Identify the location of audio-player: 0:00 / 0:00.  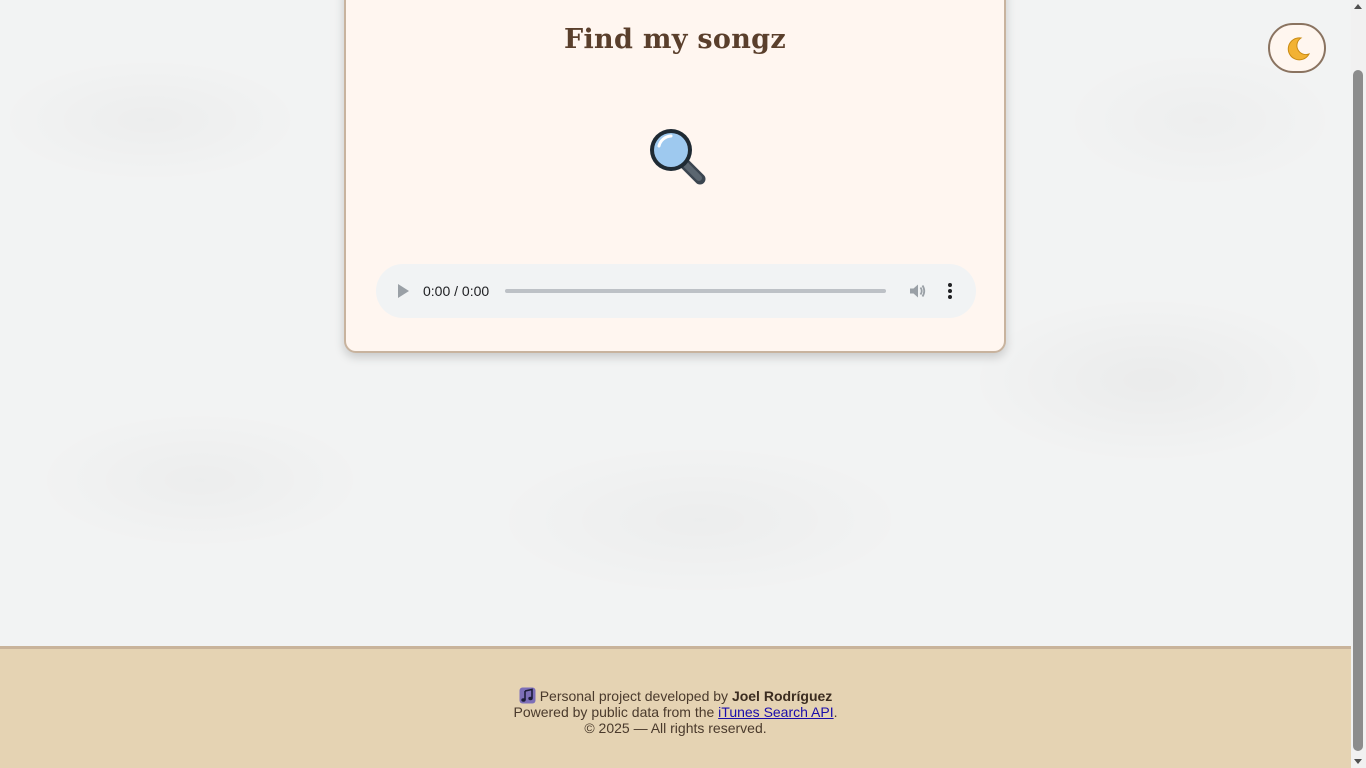
(676, 291).